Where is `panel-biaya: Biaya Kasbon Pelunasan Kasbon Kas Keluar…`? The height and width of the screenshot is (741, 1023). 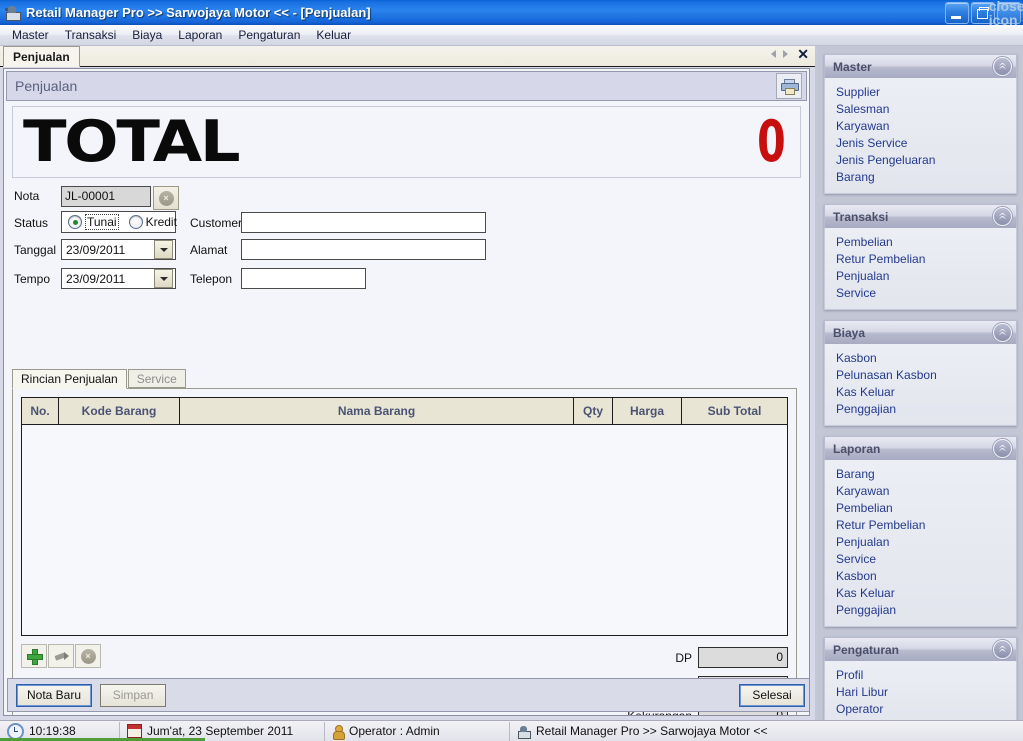
panel-biaya: Biaya Kasbon Pelunasan Kasbon Kas Keluar… is located at coordinates (920, 373).